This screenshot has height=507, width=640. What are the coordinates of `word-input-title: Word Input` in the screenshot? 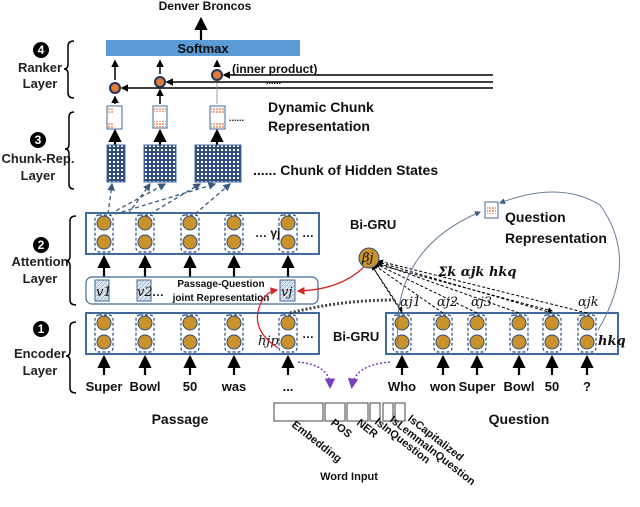 It's located at (349, 477).